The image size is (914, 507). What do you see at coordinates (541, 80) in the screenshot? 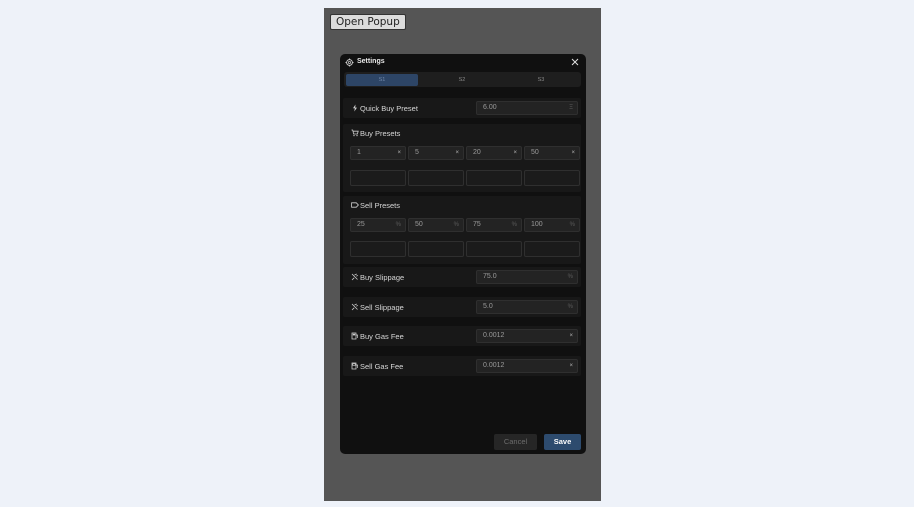
I see `tab-s3: S3` at bounding box center [541, 80].